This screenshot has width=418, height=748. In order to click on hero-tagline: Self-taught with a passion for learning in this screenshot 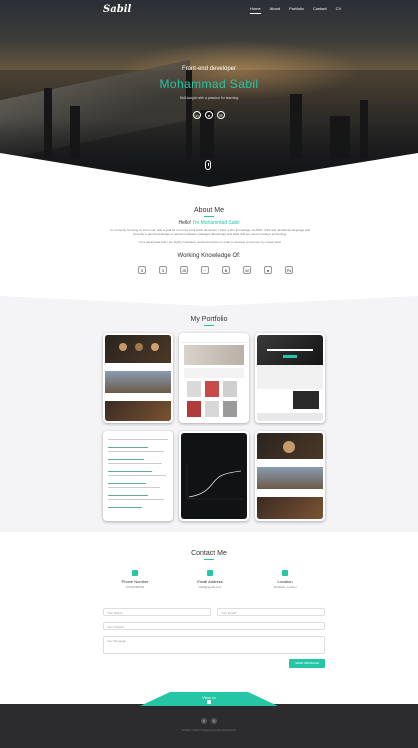, I will do `click(209, 98)`.